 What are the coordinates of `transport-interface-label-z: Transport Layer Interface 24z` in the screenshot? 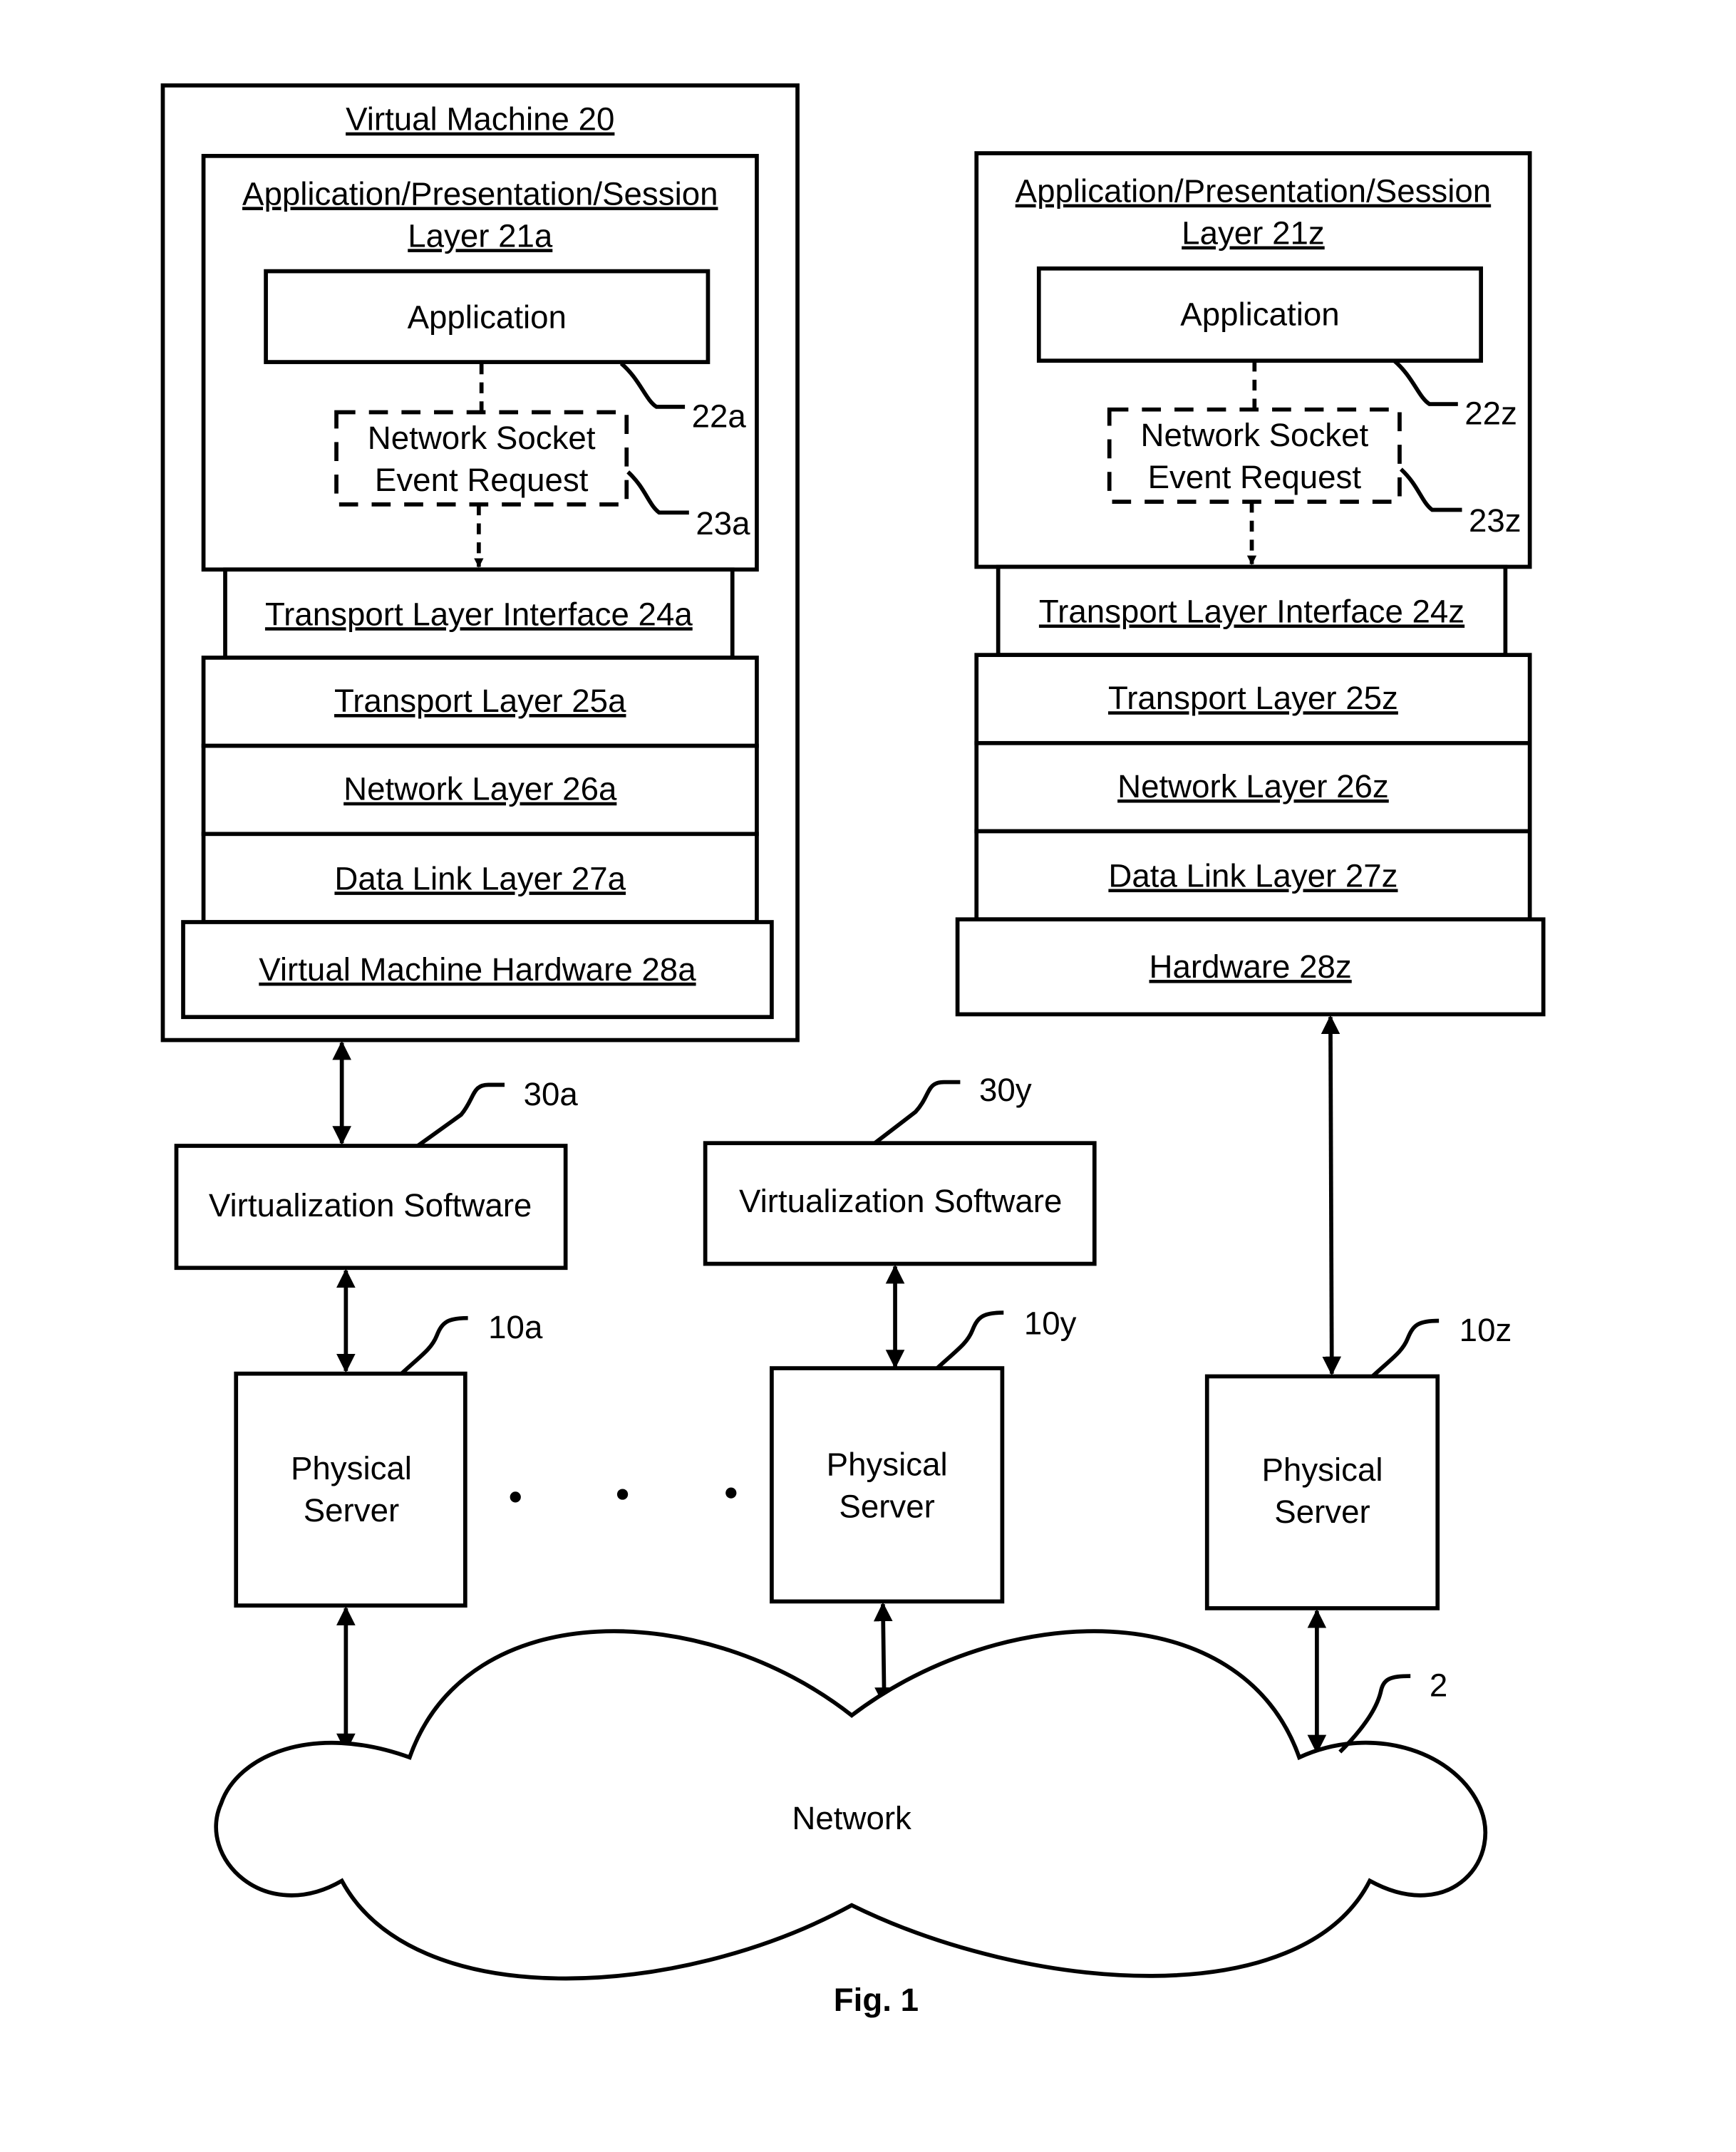 It's located at (1251, 611).